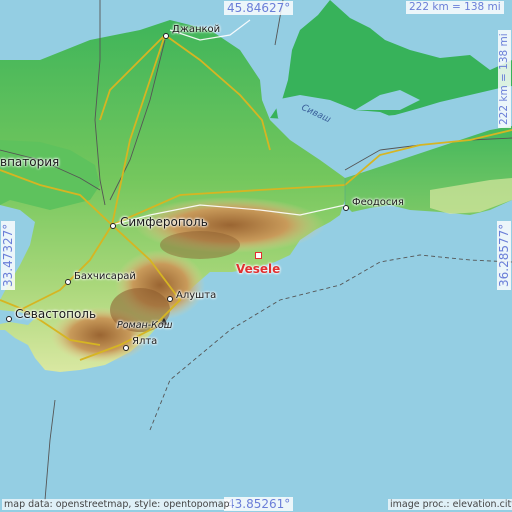 The width and height of the screenshot is (512, 512). I want to click on top-latitude-label: 45.84627°, so click(259, 8).